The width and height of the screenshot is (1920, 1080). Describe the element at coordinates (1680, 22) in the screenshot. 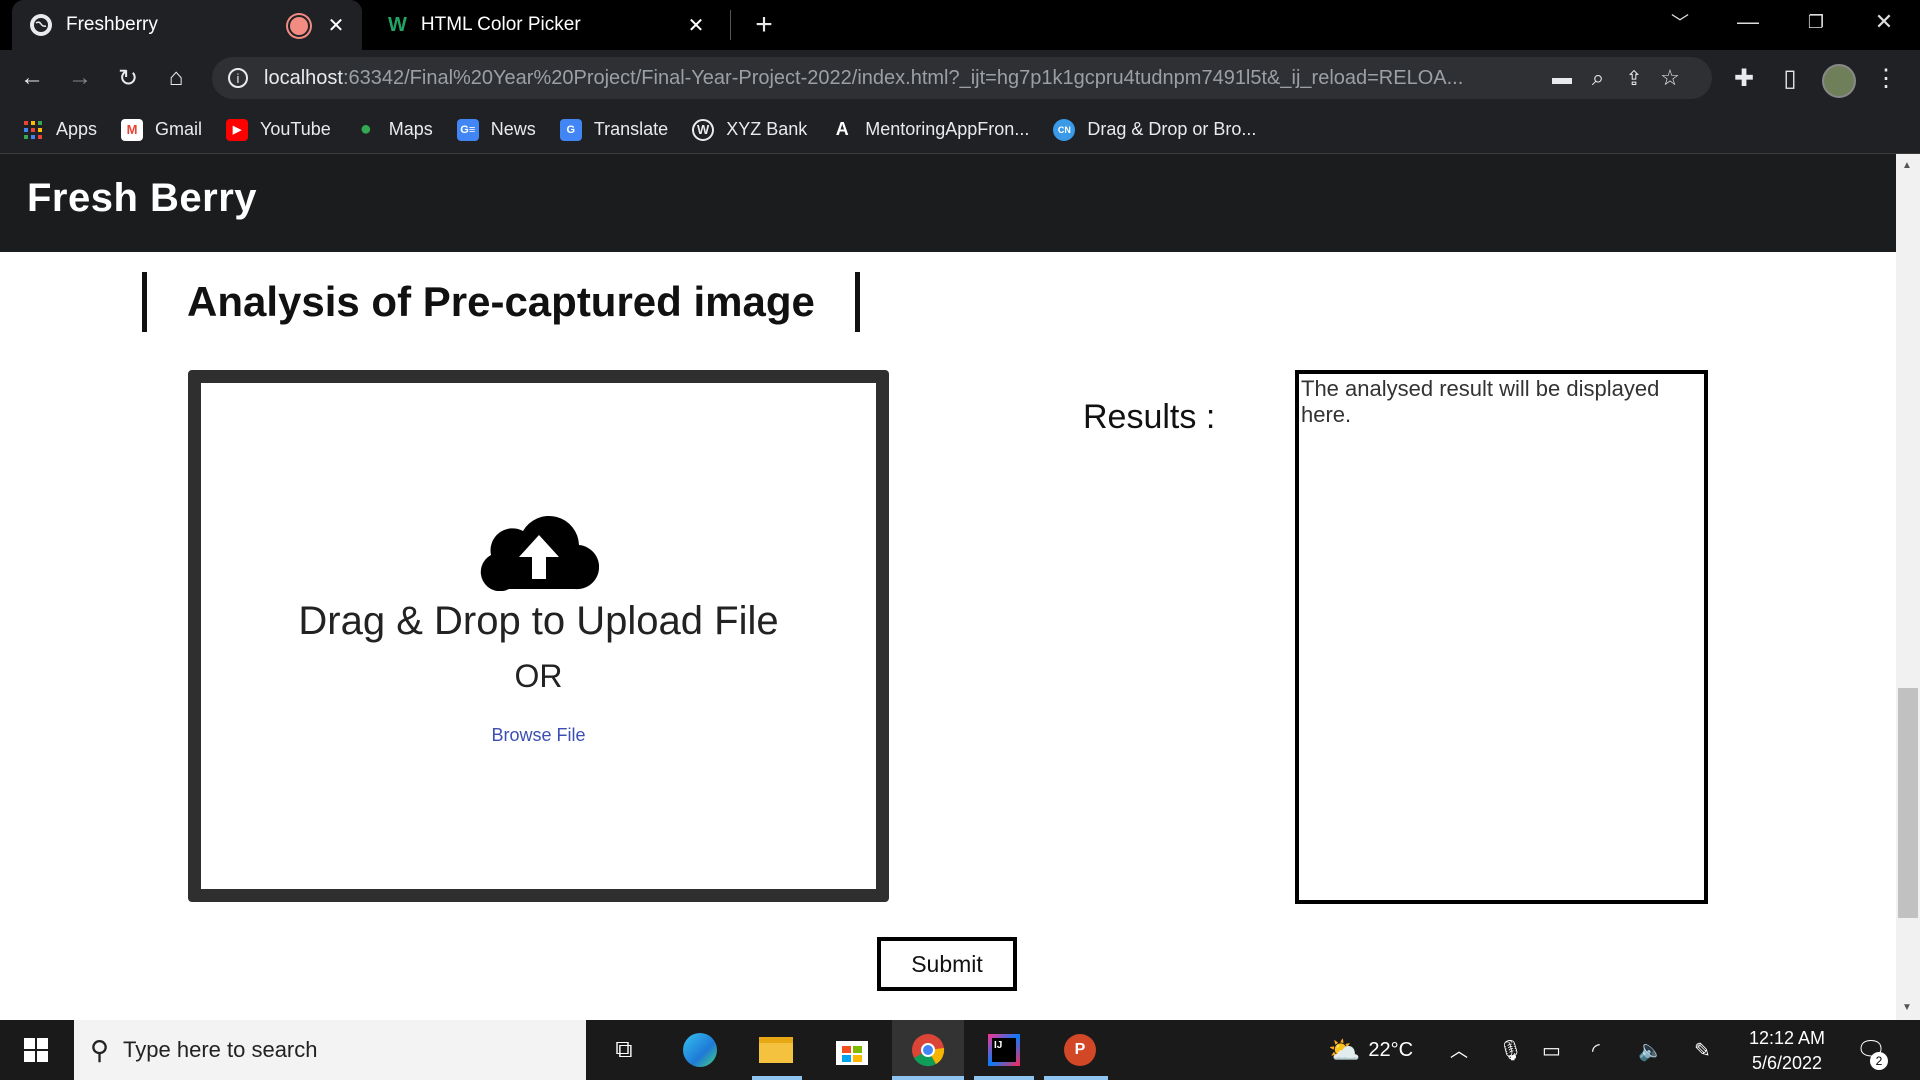

I see `tab-search-icon: ﹀` at that location.